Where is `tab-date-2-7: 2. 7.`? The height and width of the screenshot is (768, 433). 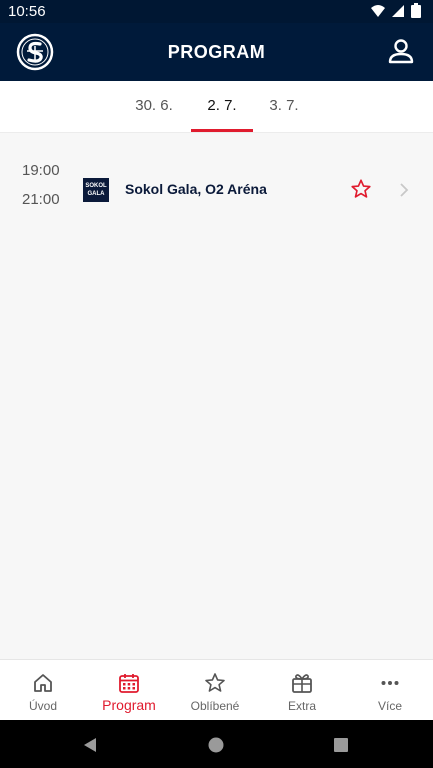
tab-date-2-7: 2. 7. is located at coordinates (222, 105).